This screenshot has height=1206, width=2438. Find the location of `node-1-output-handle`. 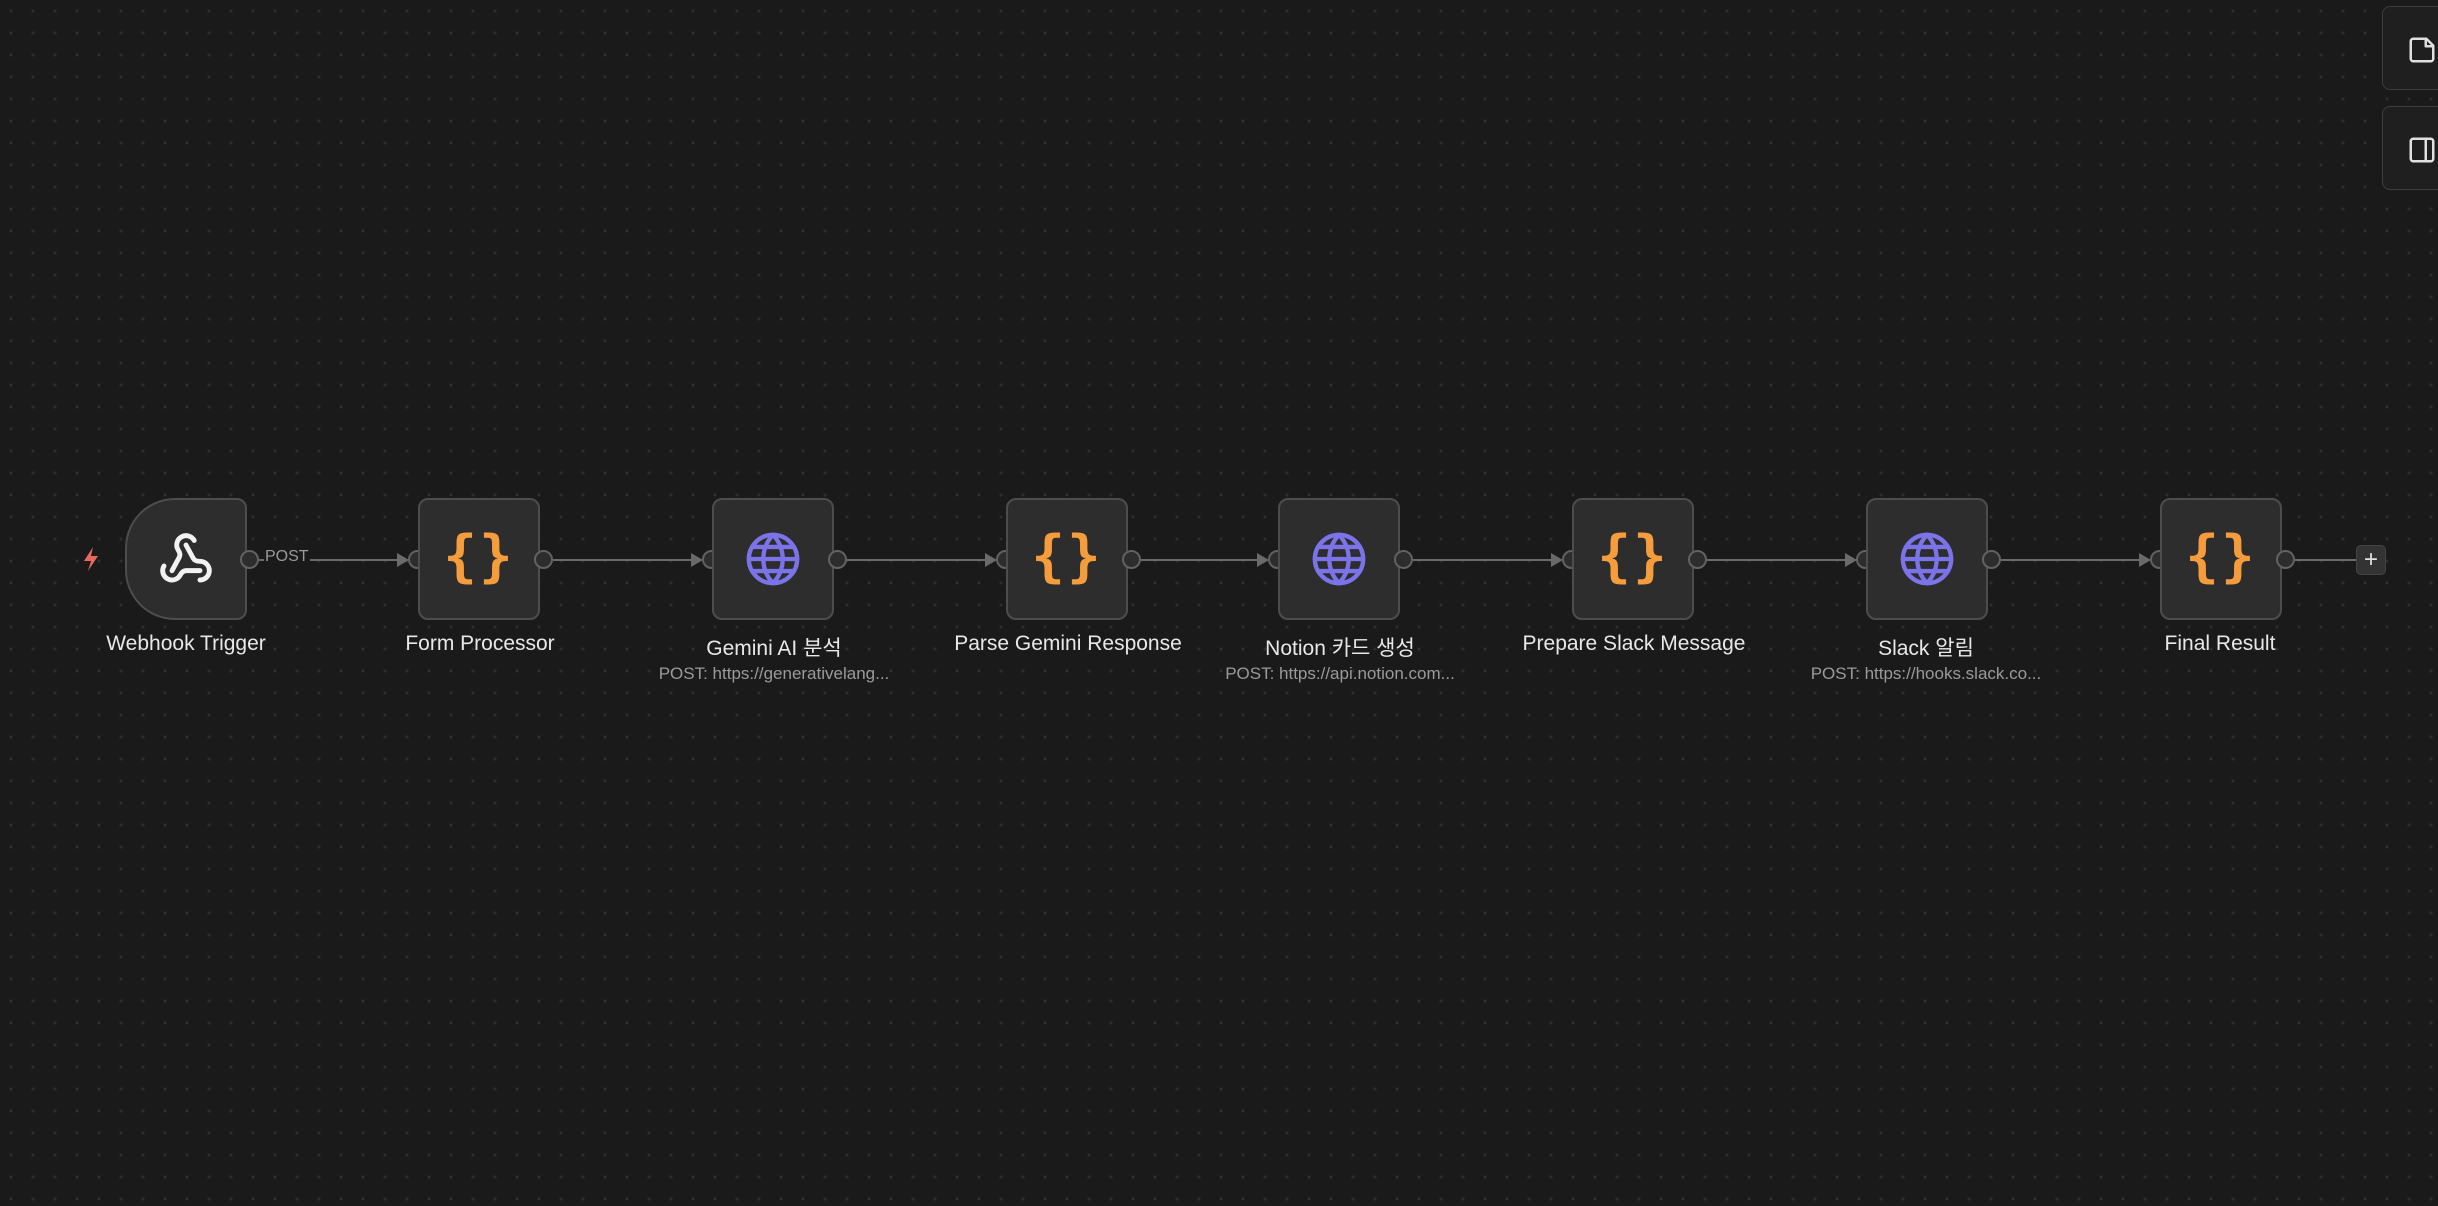

node-1-output-handle is located at coordinates (249, 559).